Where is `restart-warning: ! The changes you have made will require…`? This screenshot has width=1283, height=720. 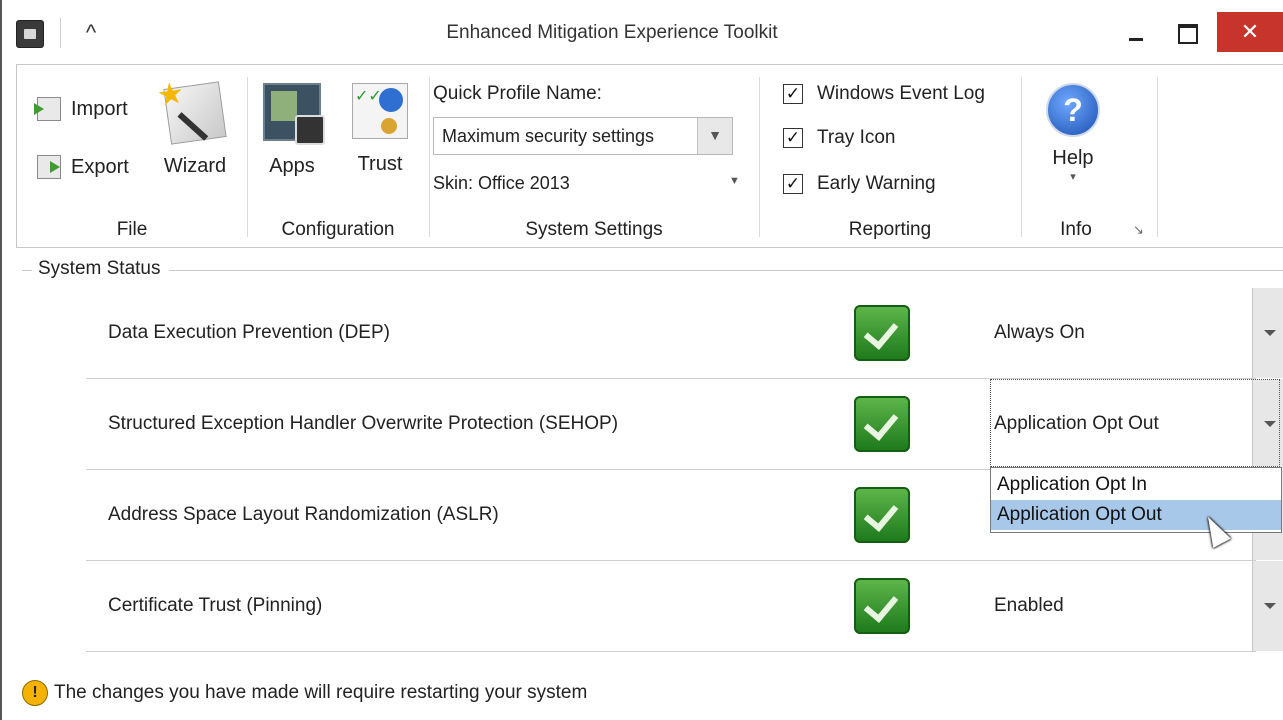 restart-warning: ! The changes you have made will require… is located at coordinates (304, 693).